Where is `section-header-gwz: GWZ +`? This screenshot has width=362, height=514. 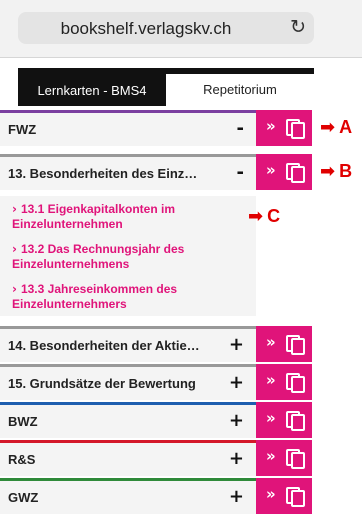
section-header-gwz: GWZ + is located at coordinates (128, 496).